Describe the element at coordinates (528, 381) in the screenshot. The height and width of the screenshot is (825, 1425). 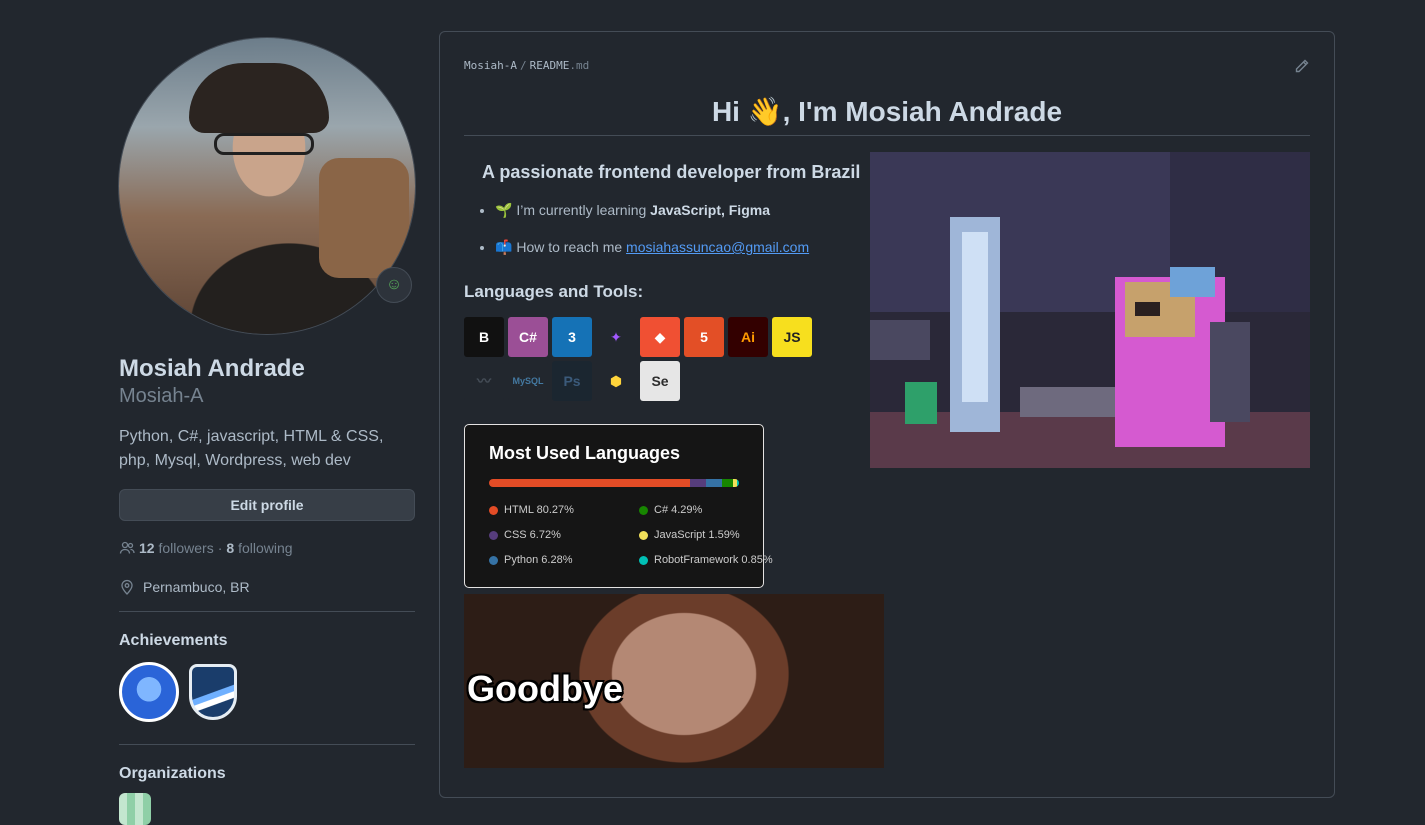
I see `mysql-icon: MySQL` at that location.